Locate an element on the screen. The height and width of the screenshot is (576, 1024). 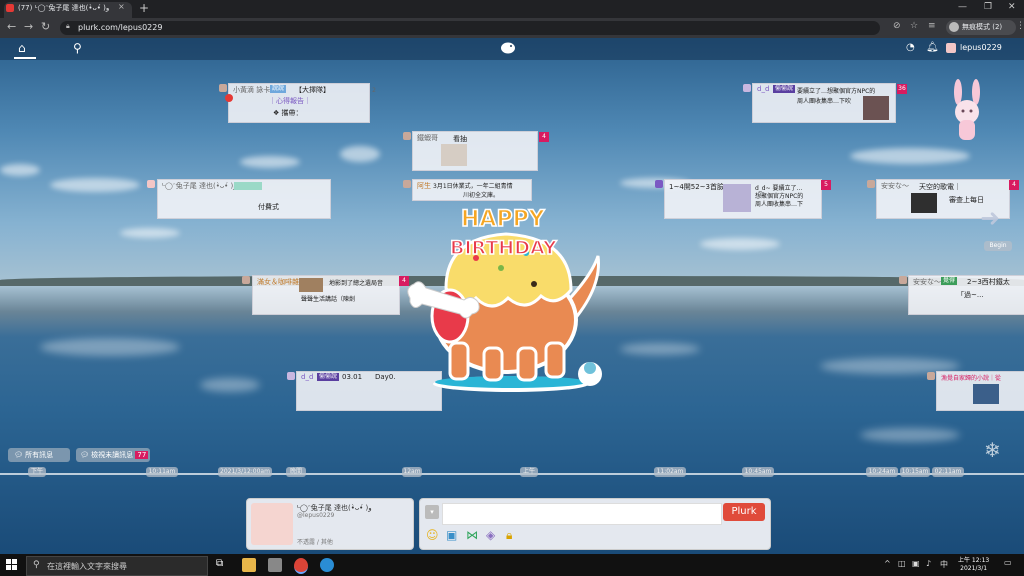
chrome-icon is located at coordinates (301, 566).